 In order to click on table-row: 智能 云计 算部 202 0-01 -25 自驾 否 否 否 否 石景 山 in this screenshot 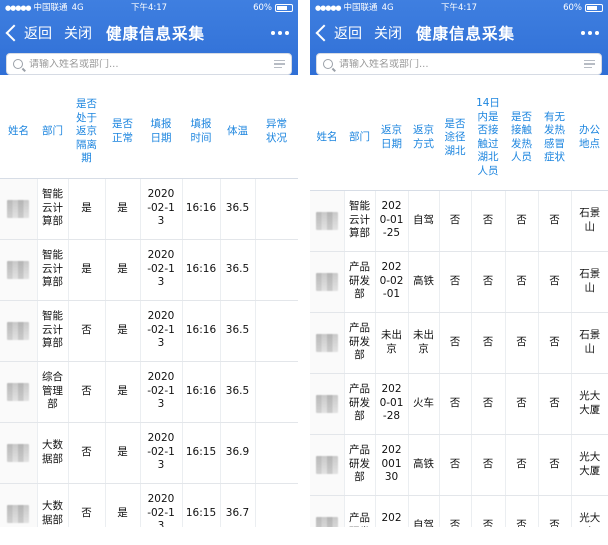, I will do `click(459, 221)`.